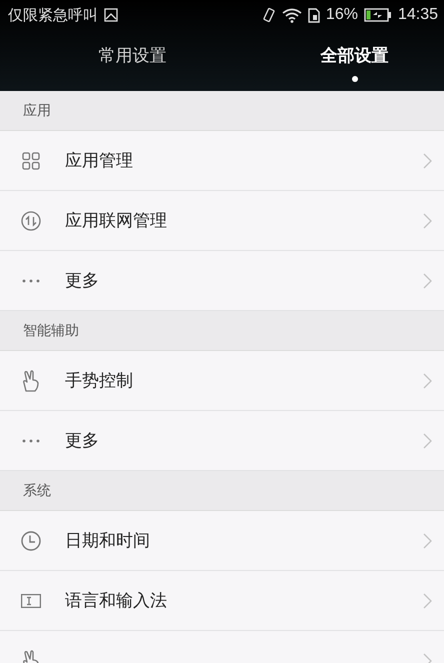 Image resolution: width=444 pixels, height=663 pixels. I want to click on hand-icon, so click(31, 381).